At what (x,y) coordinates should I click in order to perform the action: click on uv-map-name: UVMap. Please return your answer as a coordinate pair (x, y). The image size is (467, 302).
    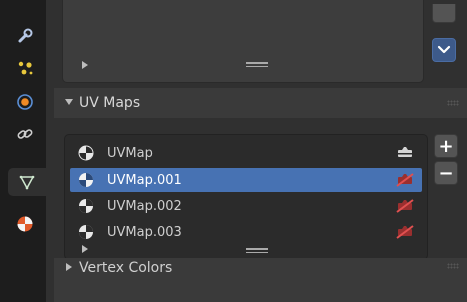
    Looking at the image, I should click on (130, 153).